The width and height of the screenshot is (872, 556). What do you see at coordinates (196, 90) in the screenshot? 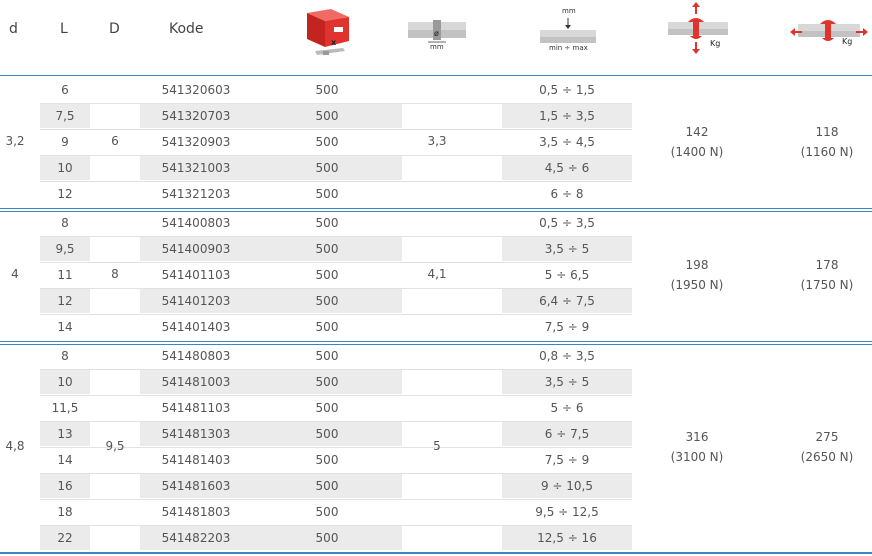
I see `cell-kode: 541320603` at bounding box center [196, 90].